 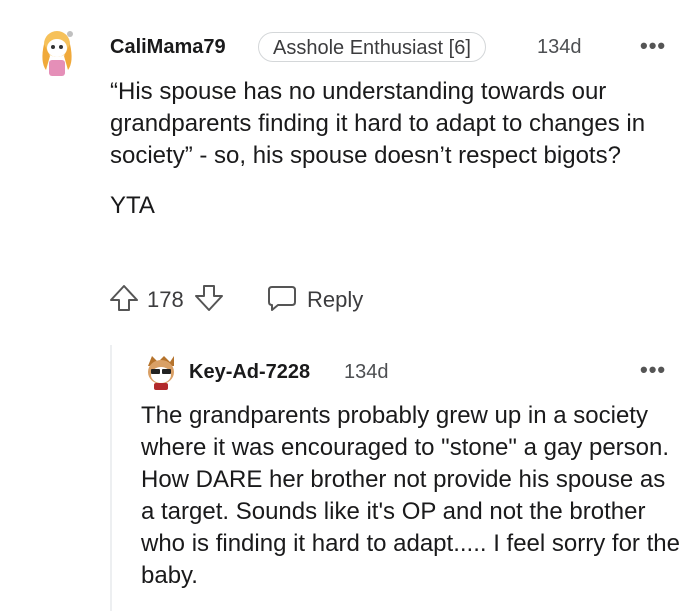 I want to click on user-flair: Asshole Enthusiast [6], so click(x=372, y=47).